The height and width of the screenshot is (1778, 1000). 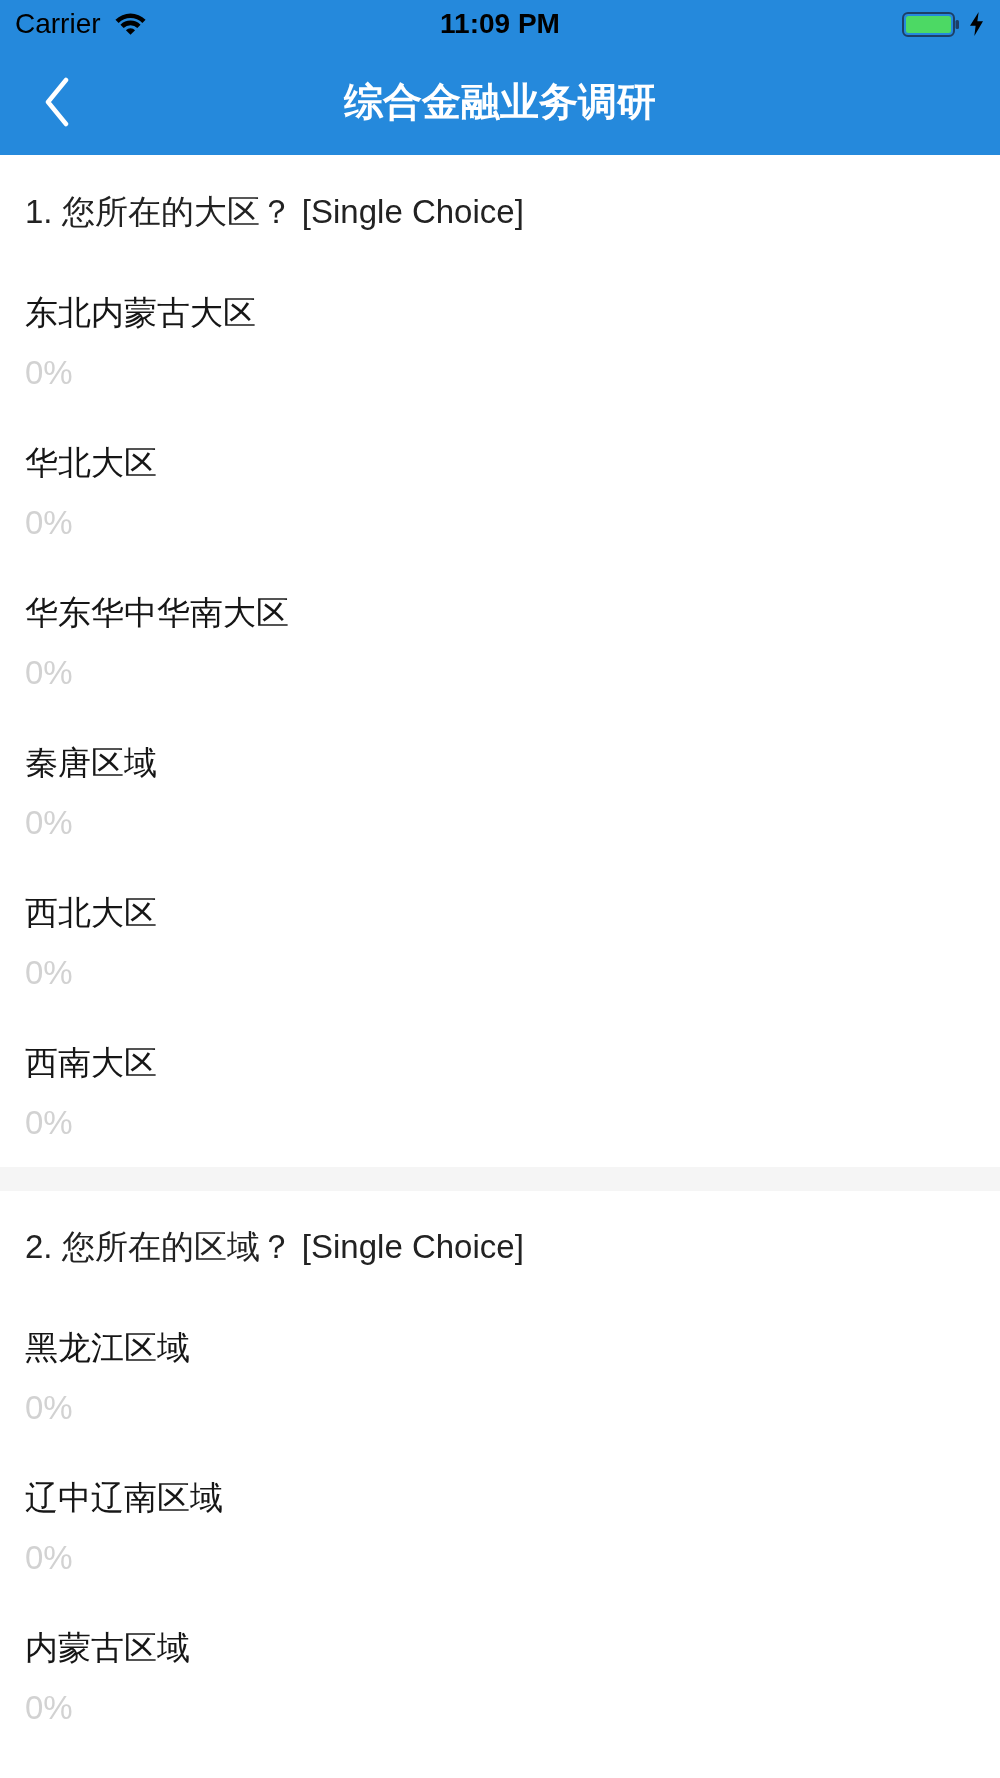 What do you see at coordinates (500, 24) in the screenshot?
I see `status-time: 11:09 PM` at bounding box center [500, 24].